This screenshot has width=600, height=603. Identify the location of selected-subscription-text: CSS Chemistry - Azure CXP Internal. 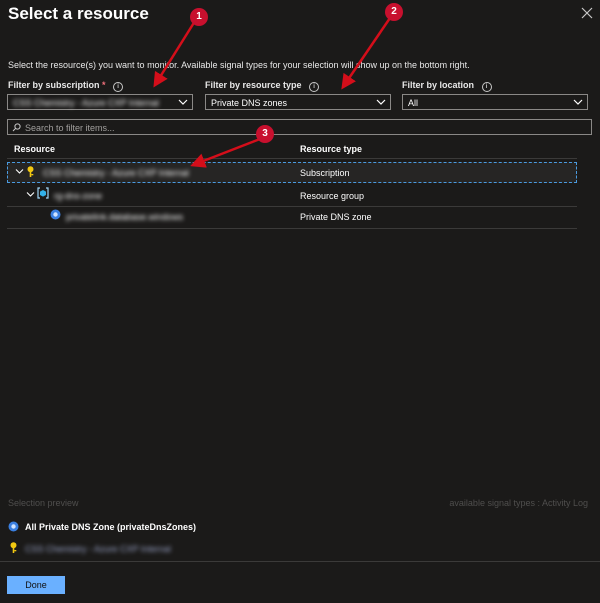
(98, 549).